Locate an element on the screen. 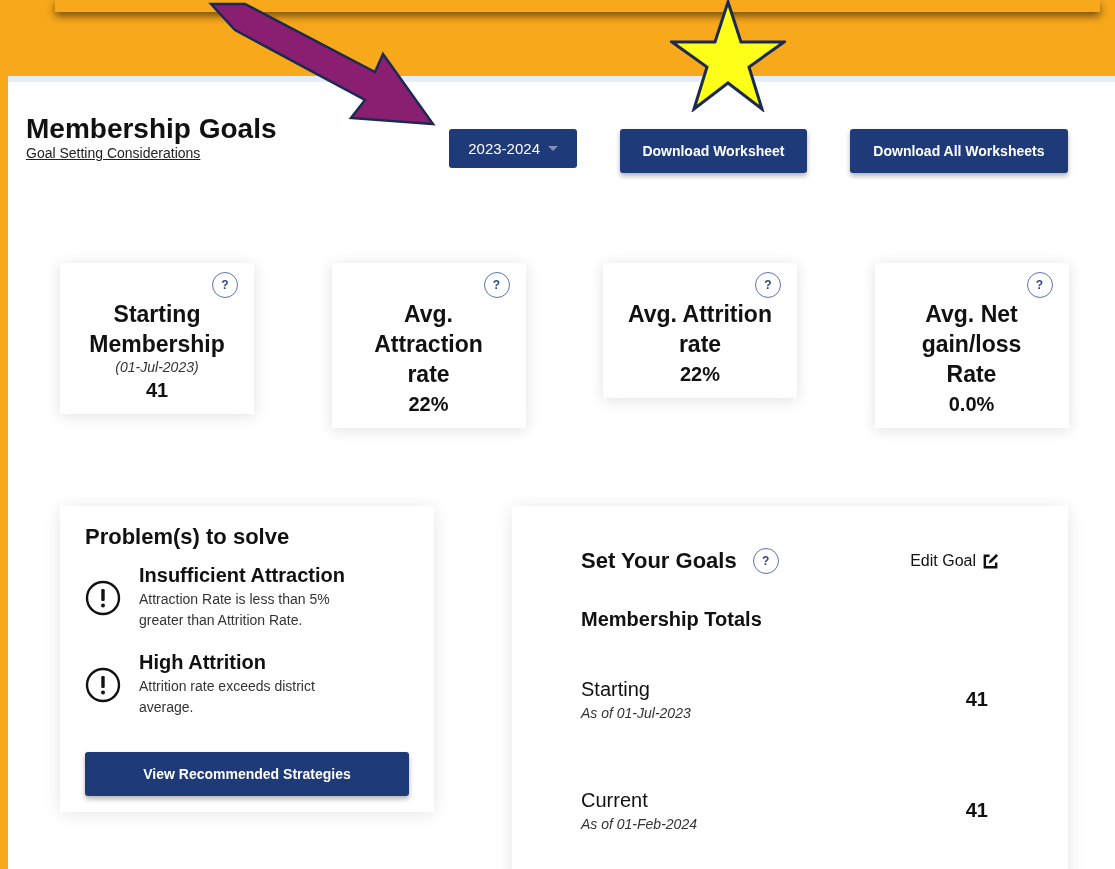  considerations-link: Goal Setting Considerations is located at coordinates (113, 153).